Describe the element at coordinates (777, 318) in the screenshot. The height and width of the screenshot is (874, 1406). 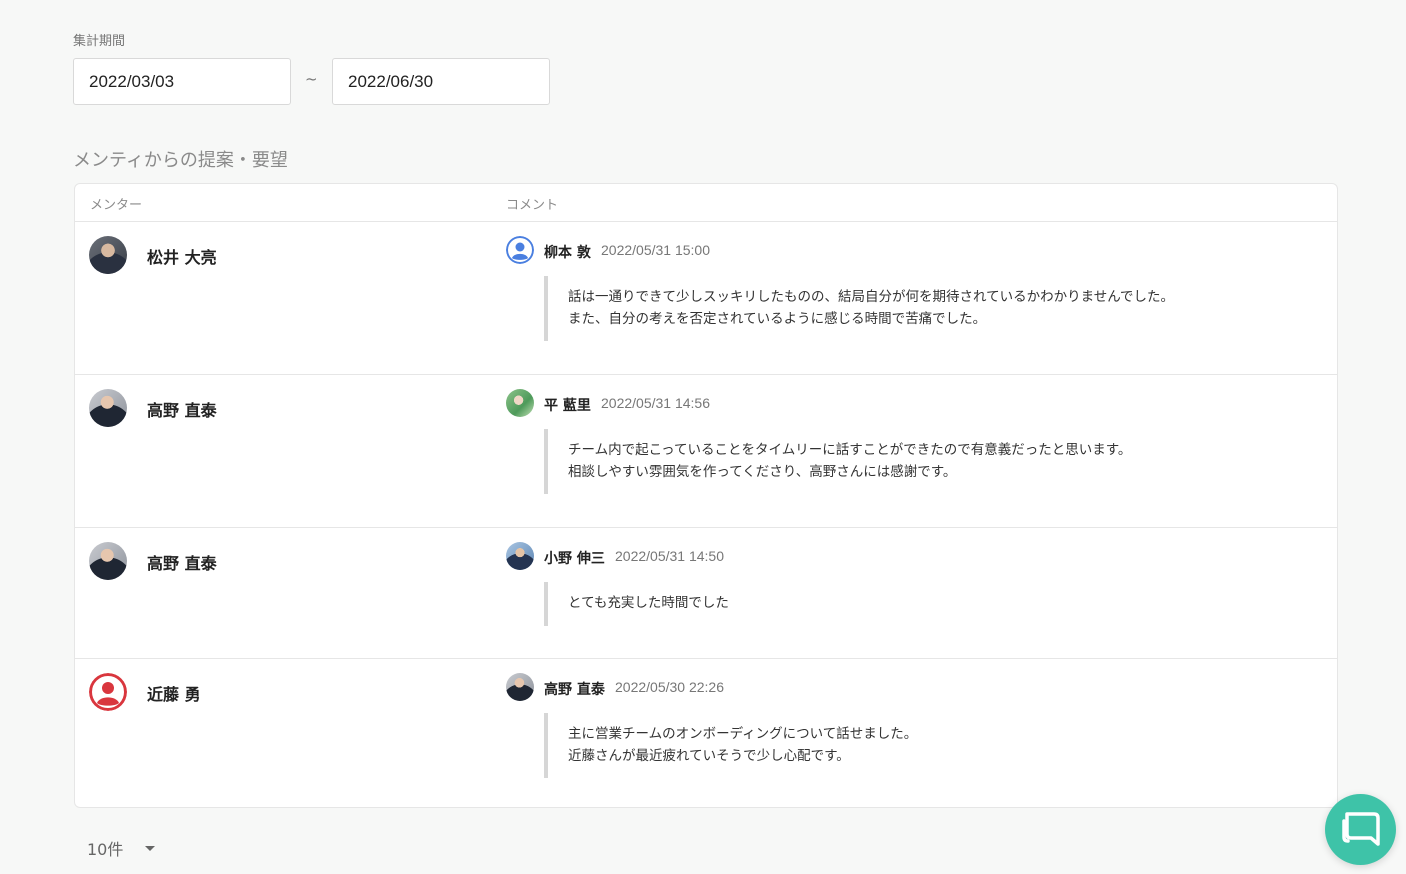
I see `comment-line: また、自分の考えを否定されているように感じる時間で苦痛でした。` at that location.